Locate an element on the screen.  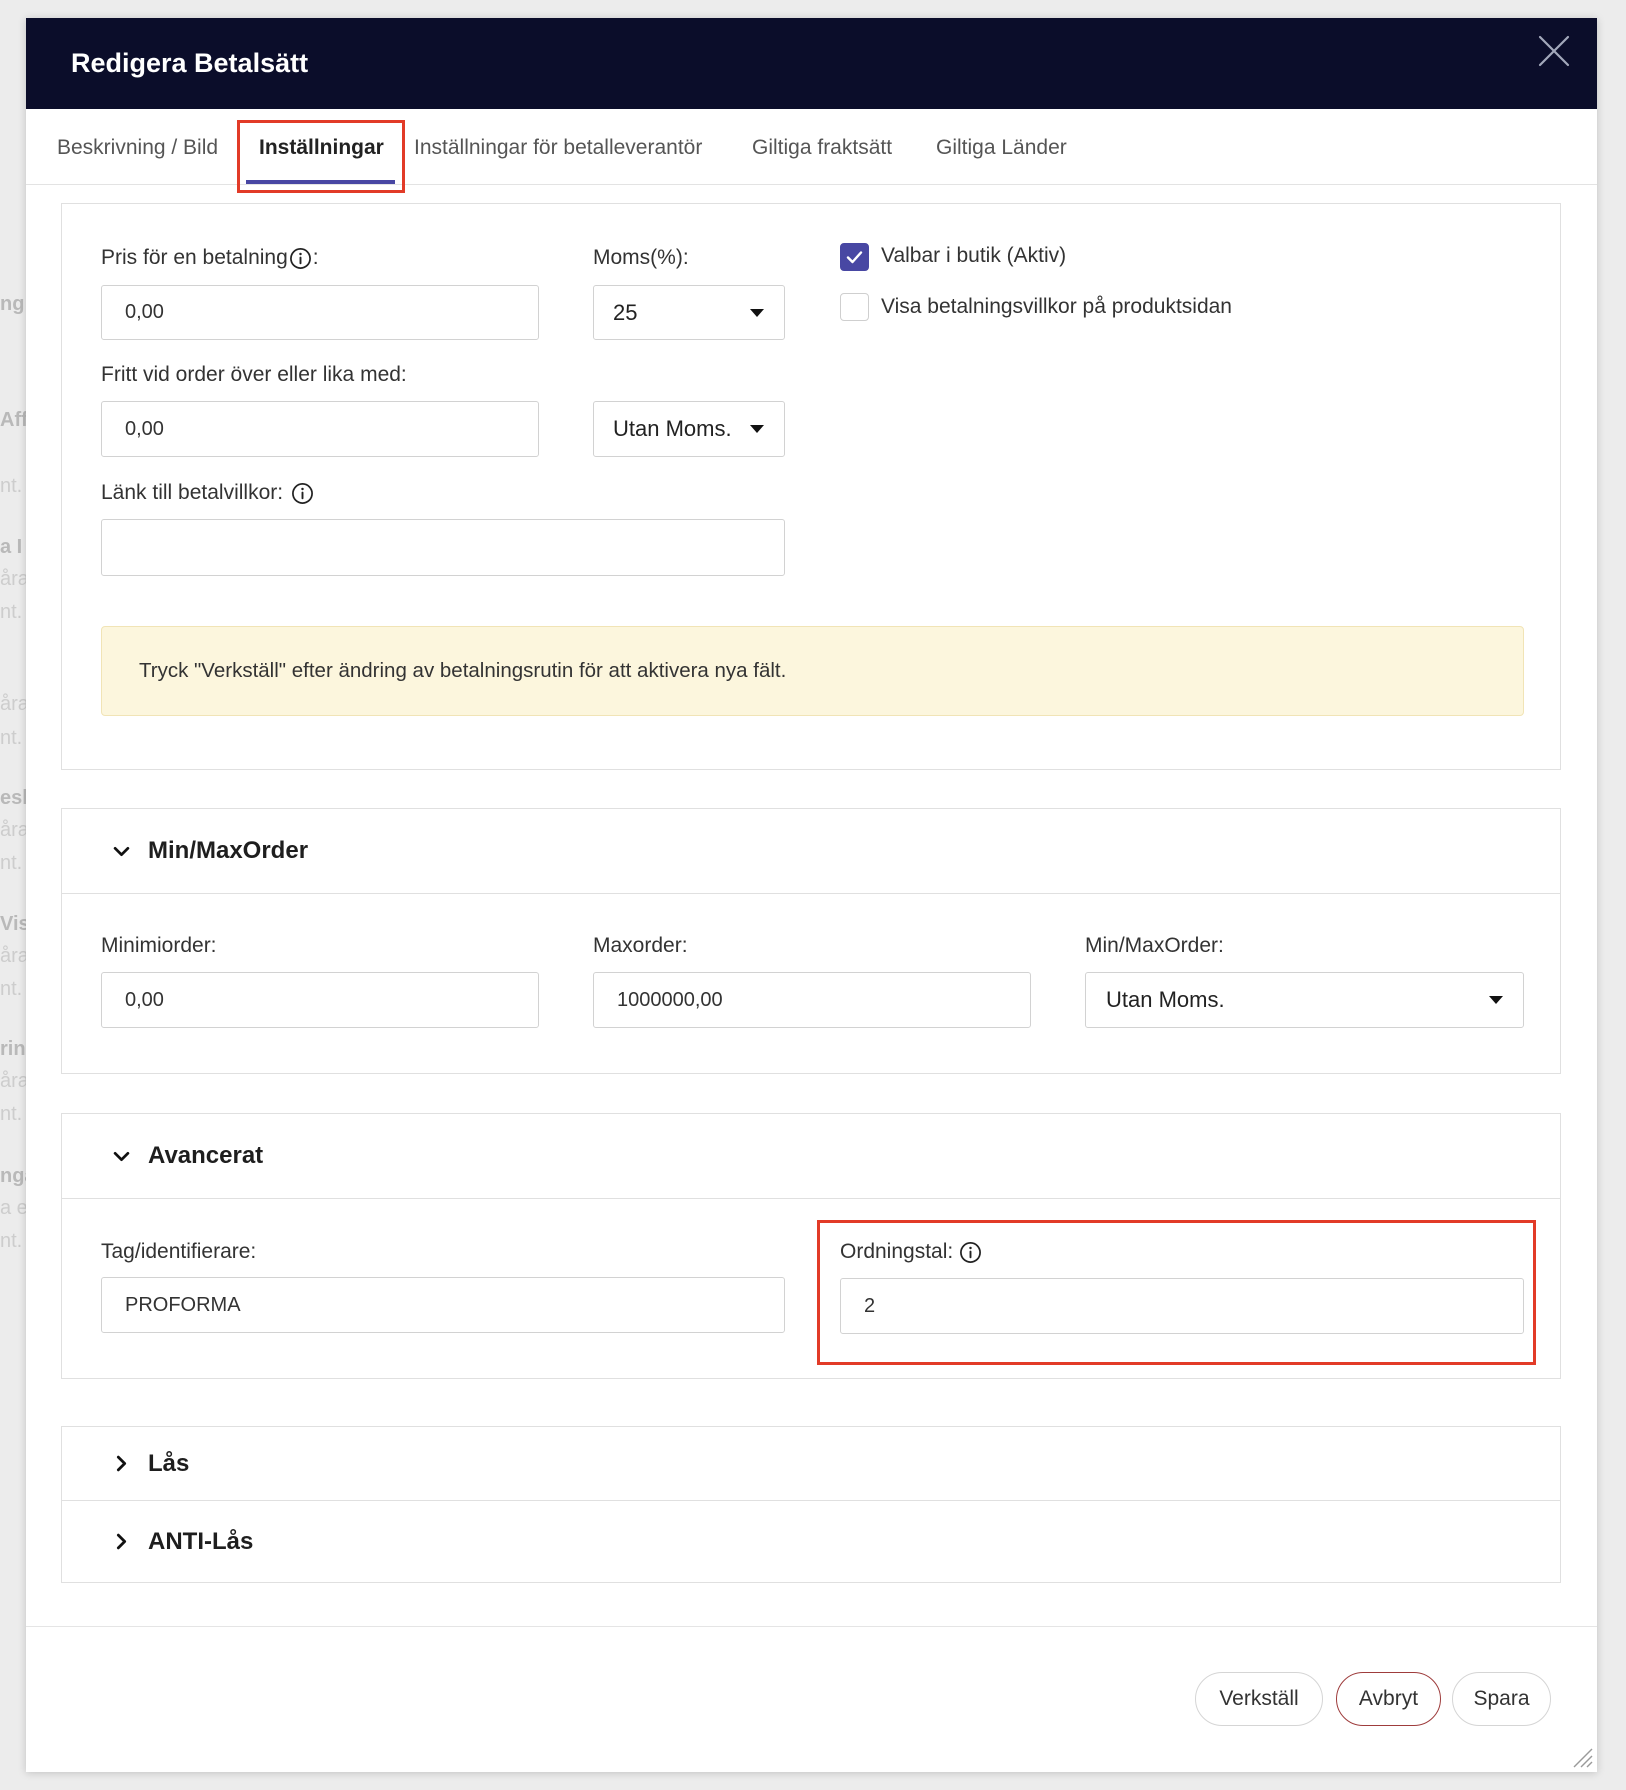
active-checkbox-label: Valbar i butik (Aktiv) is located at coordinates (973, 256).